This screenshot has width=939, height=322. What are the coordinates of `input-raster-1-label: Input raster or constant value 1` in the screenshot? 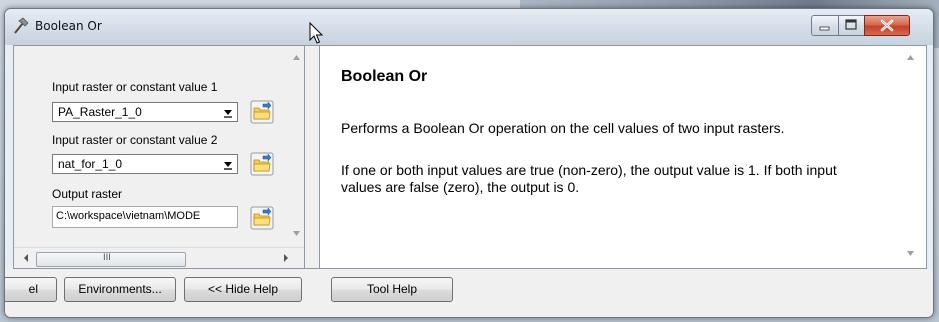 It's located at (135, 87).